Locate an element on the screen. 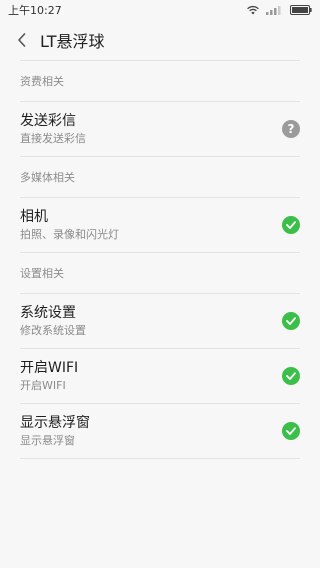 The image size is (320, 568). status-bar: 上午10:27 is located at coordinates (160, 10).